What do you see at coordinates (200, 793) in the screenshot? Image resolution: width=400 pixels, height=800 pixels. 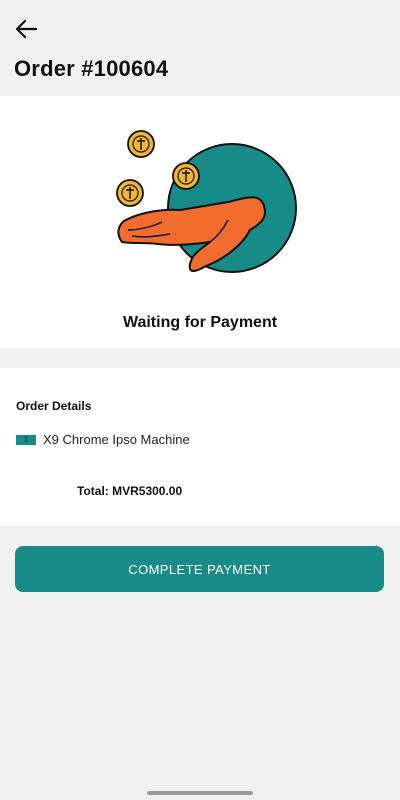 I see `home-indicator` at bounding box center [200, 793].